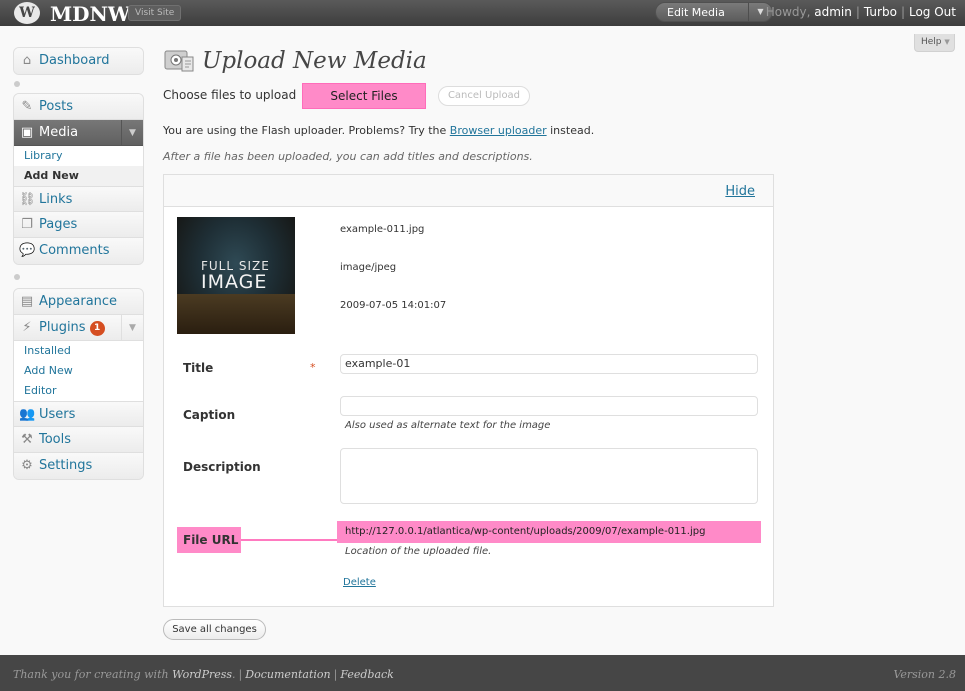 Image resolution: width=965 pixels, height=691 pixels. Describe the element at coordinates (91, 674) in the screenshot. I see `footer-thanks-text: Thank you for creating with` at that location.